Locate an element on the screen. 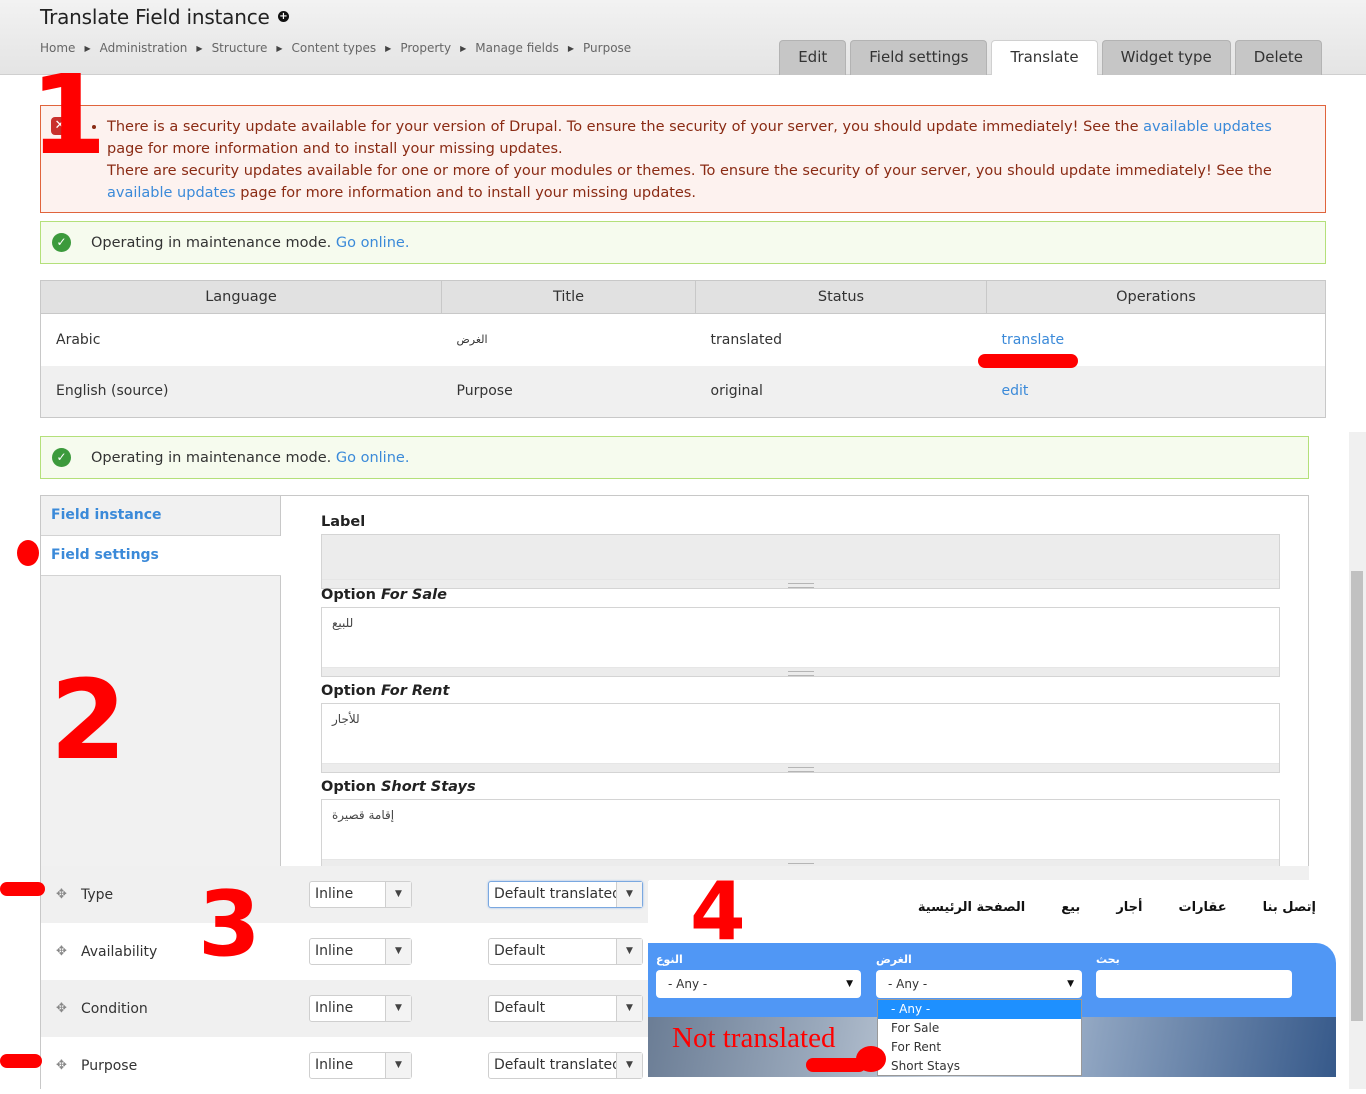 The height and width of the screenshot is (1094, 1366). option-for-sale-label: Option For Sale is located at coordinates (801, 595).